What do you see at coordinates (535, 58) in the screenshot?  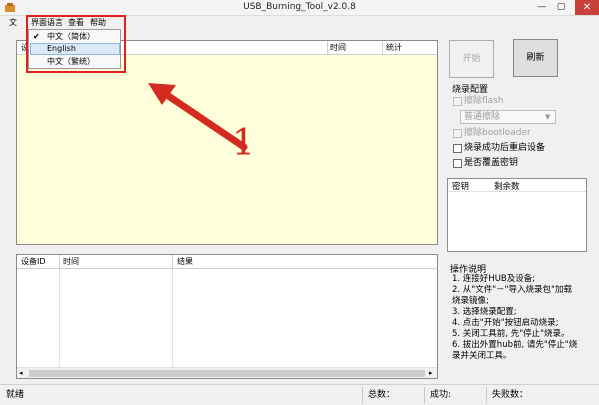 I see `refresh-button: 刷新` at bounding box center [535, 58].